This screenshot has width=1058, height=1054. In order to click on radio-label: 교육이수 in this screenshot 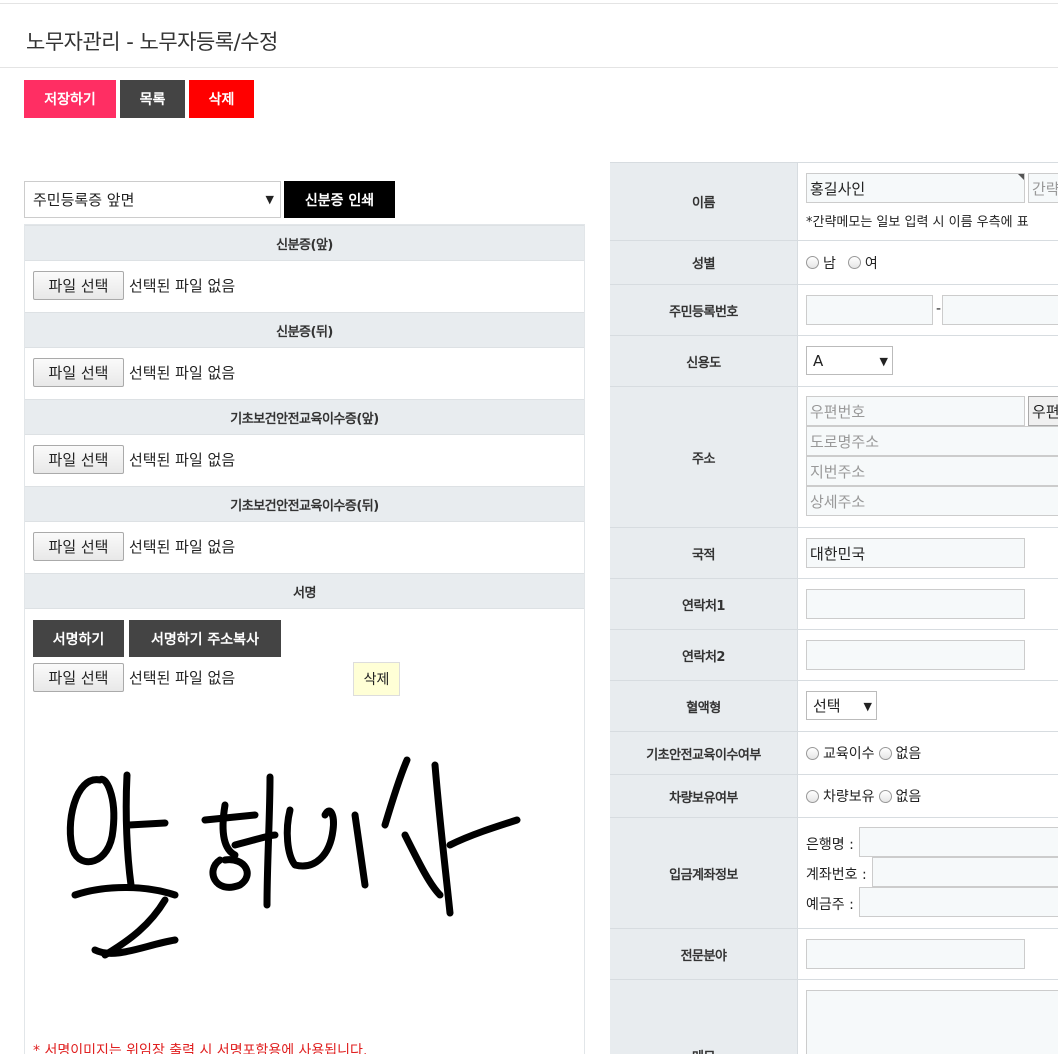, I will do `click(849, 754)`.